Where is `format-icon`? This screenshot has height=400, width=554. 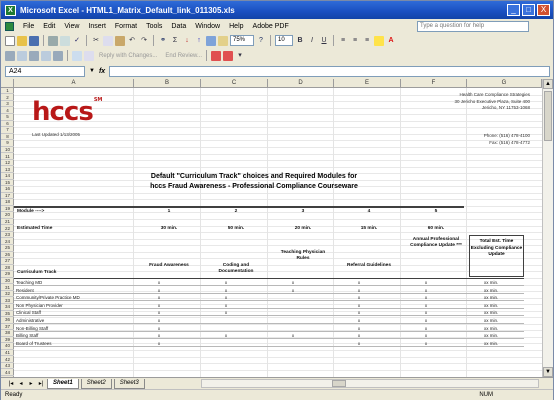
format-icon is located at coordinates (228, 55).